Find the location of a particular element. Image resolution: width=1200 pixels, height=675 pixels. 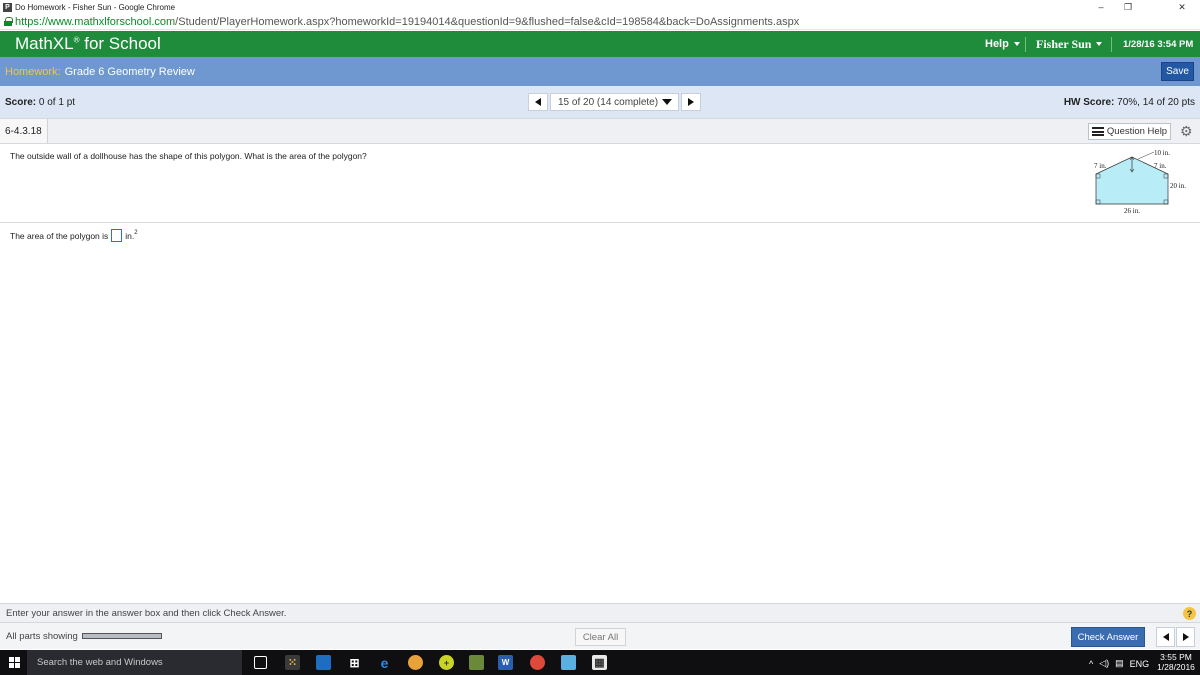

lock-icon is located at coordinates (8, 21).